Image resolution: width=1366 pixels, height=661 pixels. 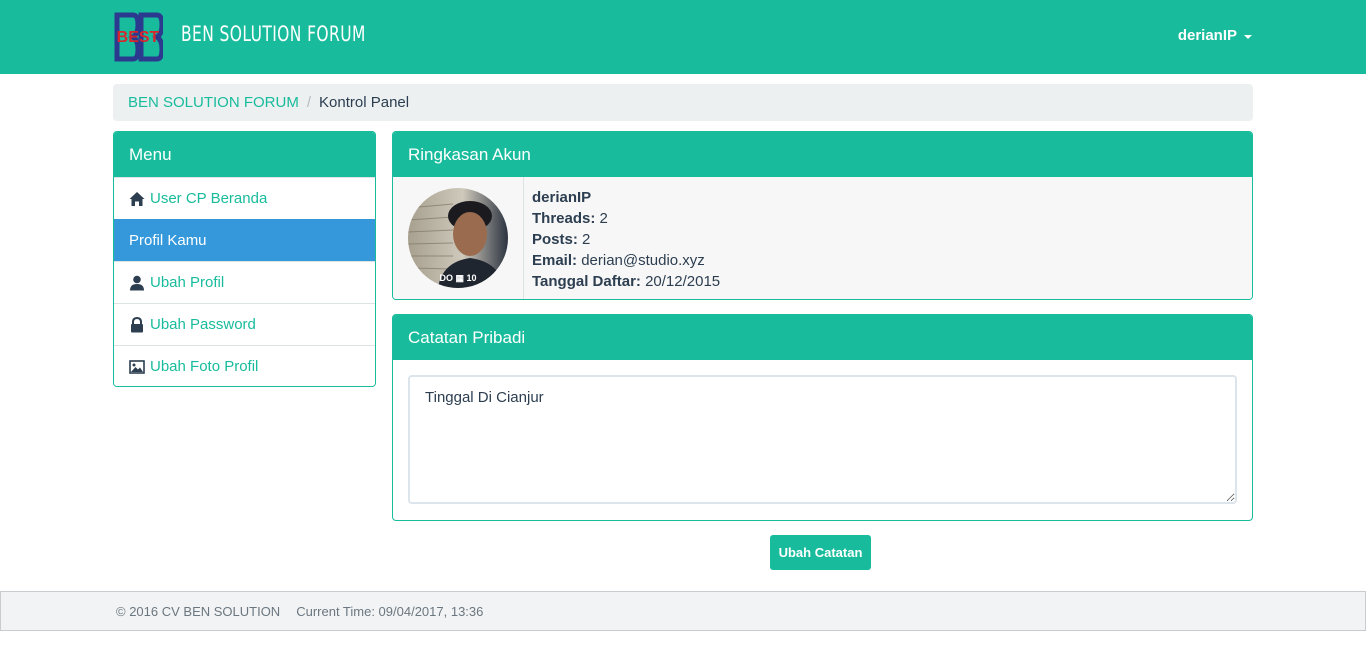 I want to click on menu-item-label: Ubah Profil, so click(x=187, y=282).